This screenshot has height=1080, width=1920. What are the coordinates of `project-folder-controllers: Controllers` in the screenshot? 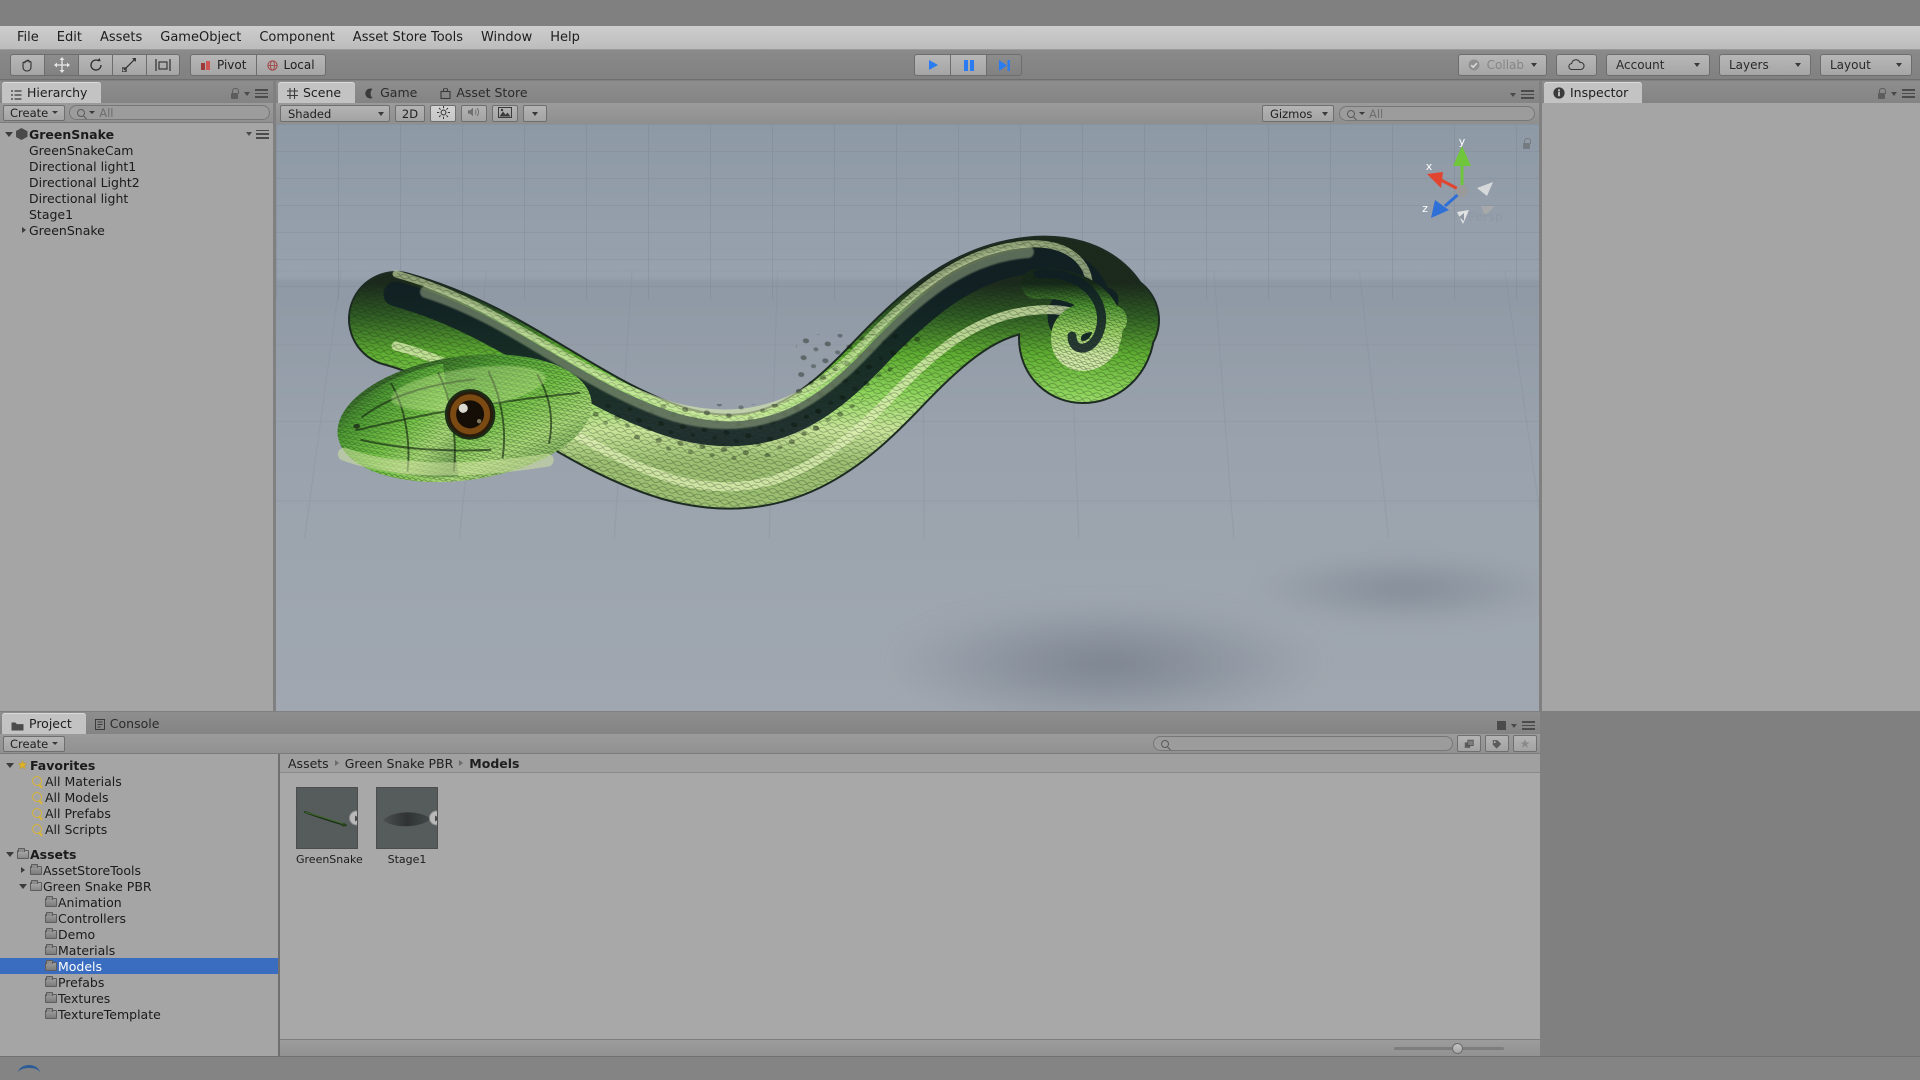 It's located at (139, 918).